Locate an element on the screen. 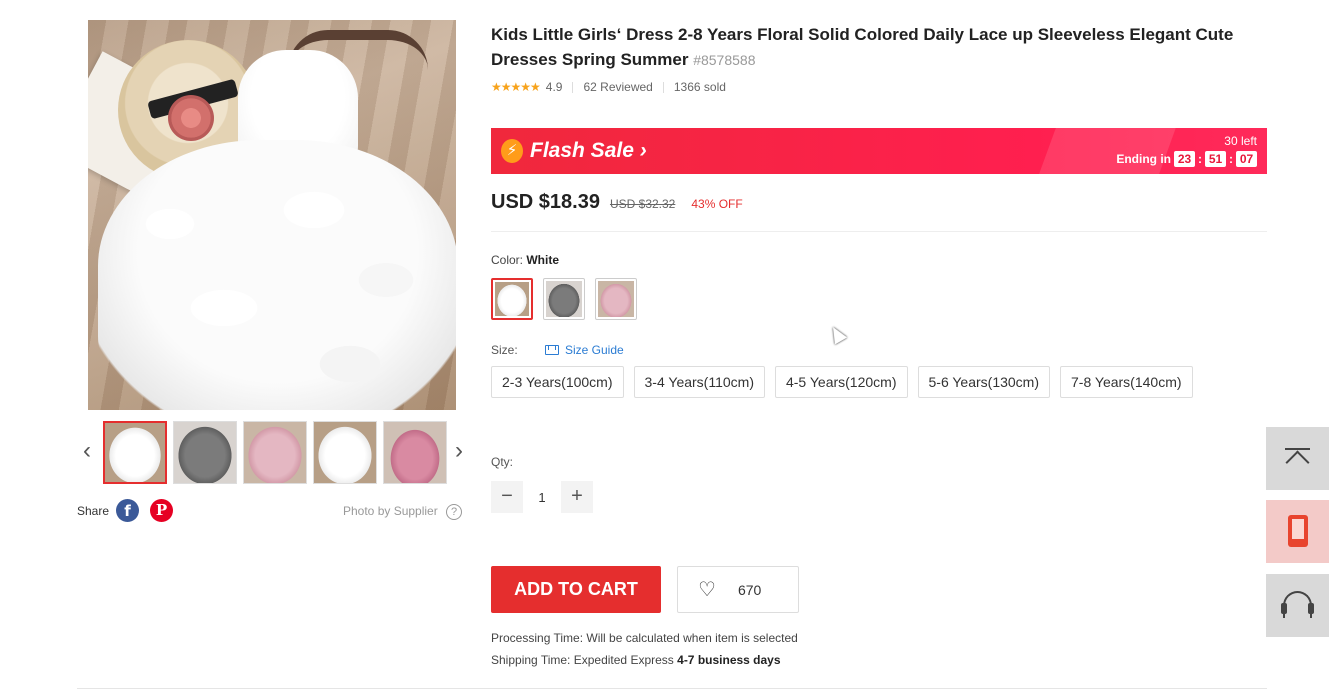  facebook-icon: f is located at coordinates (127, 510).